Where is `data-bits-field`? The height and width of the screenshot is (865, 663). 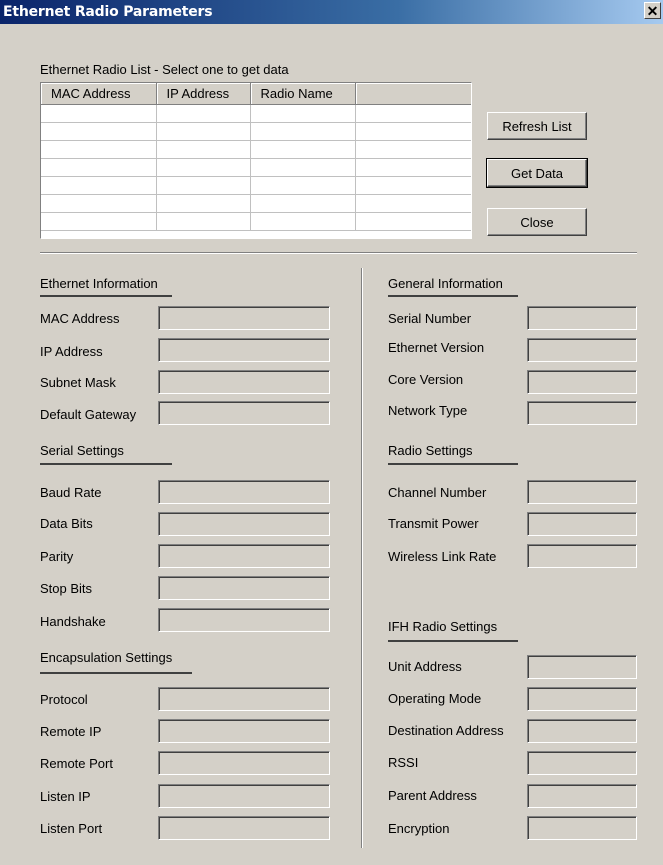 data-bits-field is located at coordinates (244, 524).